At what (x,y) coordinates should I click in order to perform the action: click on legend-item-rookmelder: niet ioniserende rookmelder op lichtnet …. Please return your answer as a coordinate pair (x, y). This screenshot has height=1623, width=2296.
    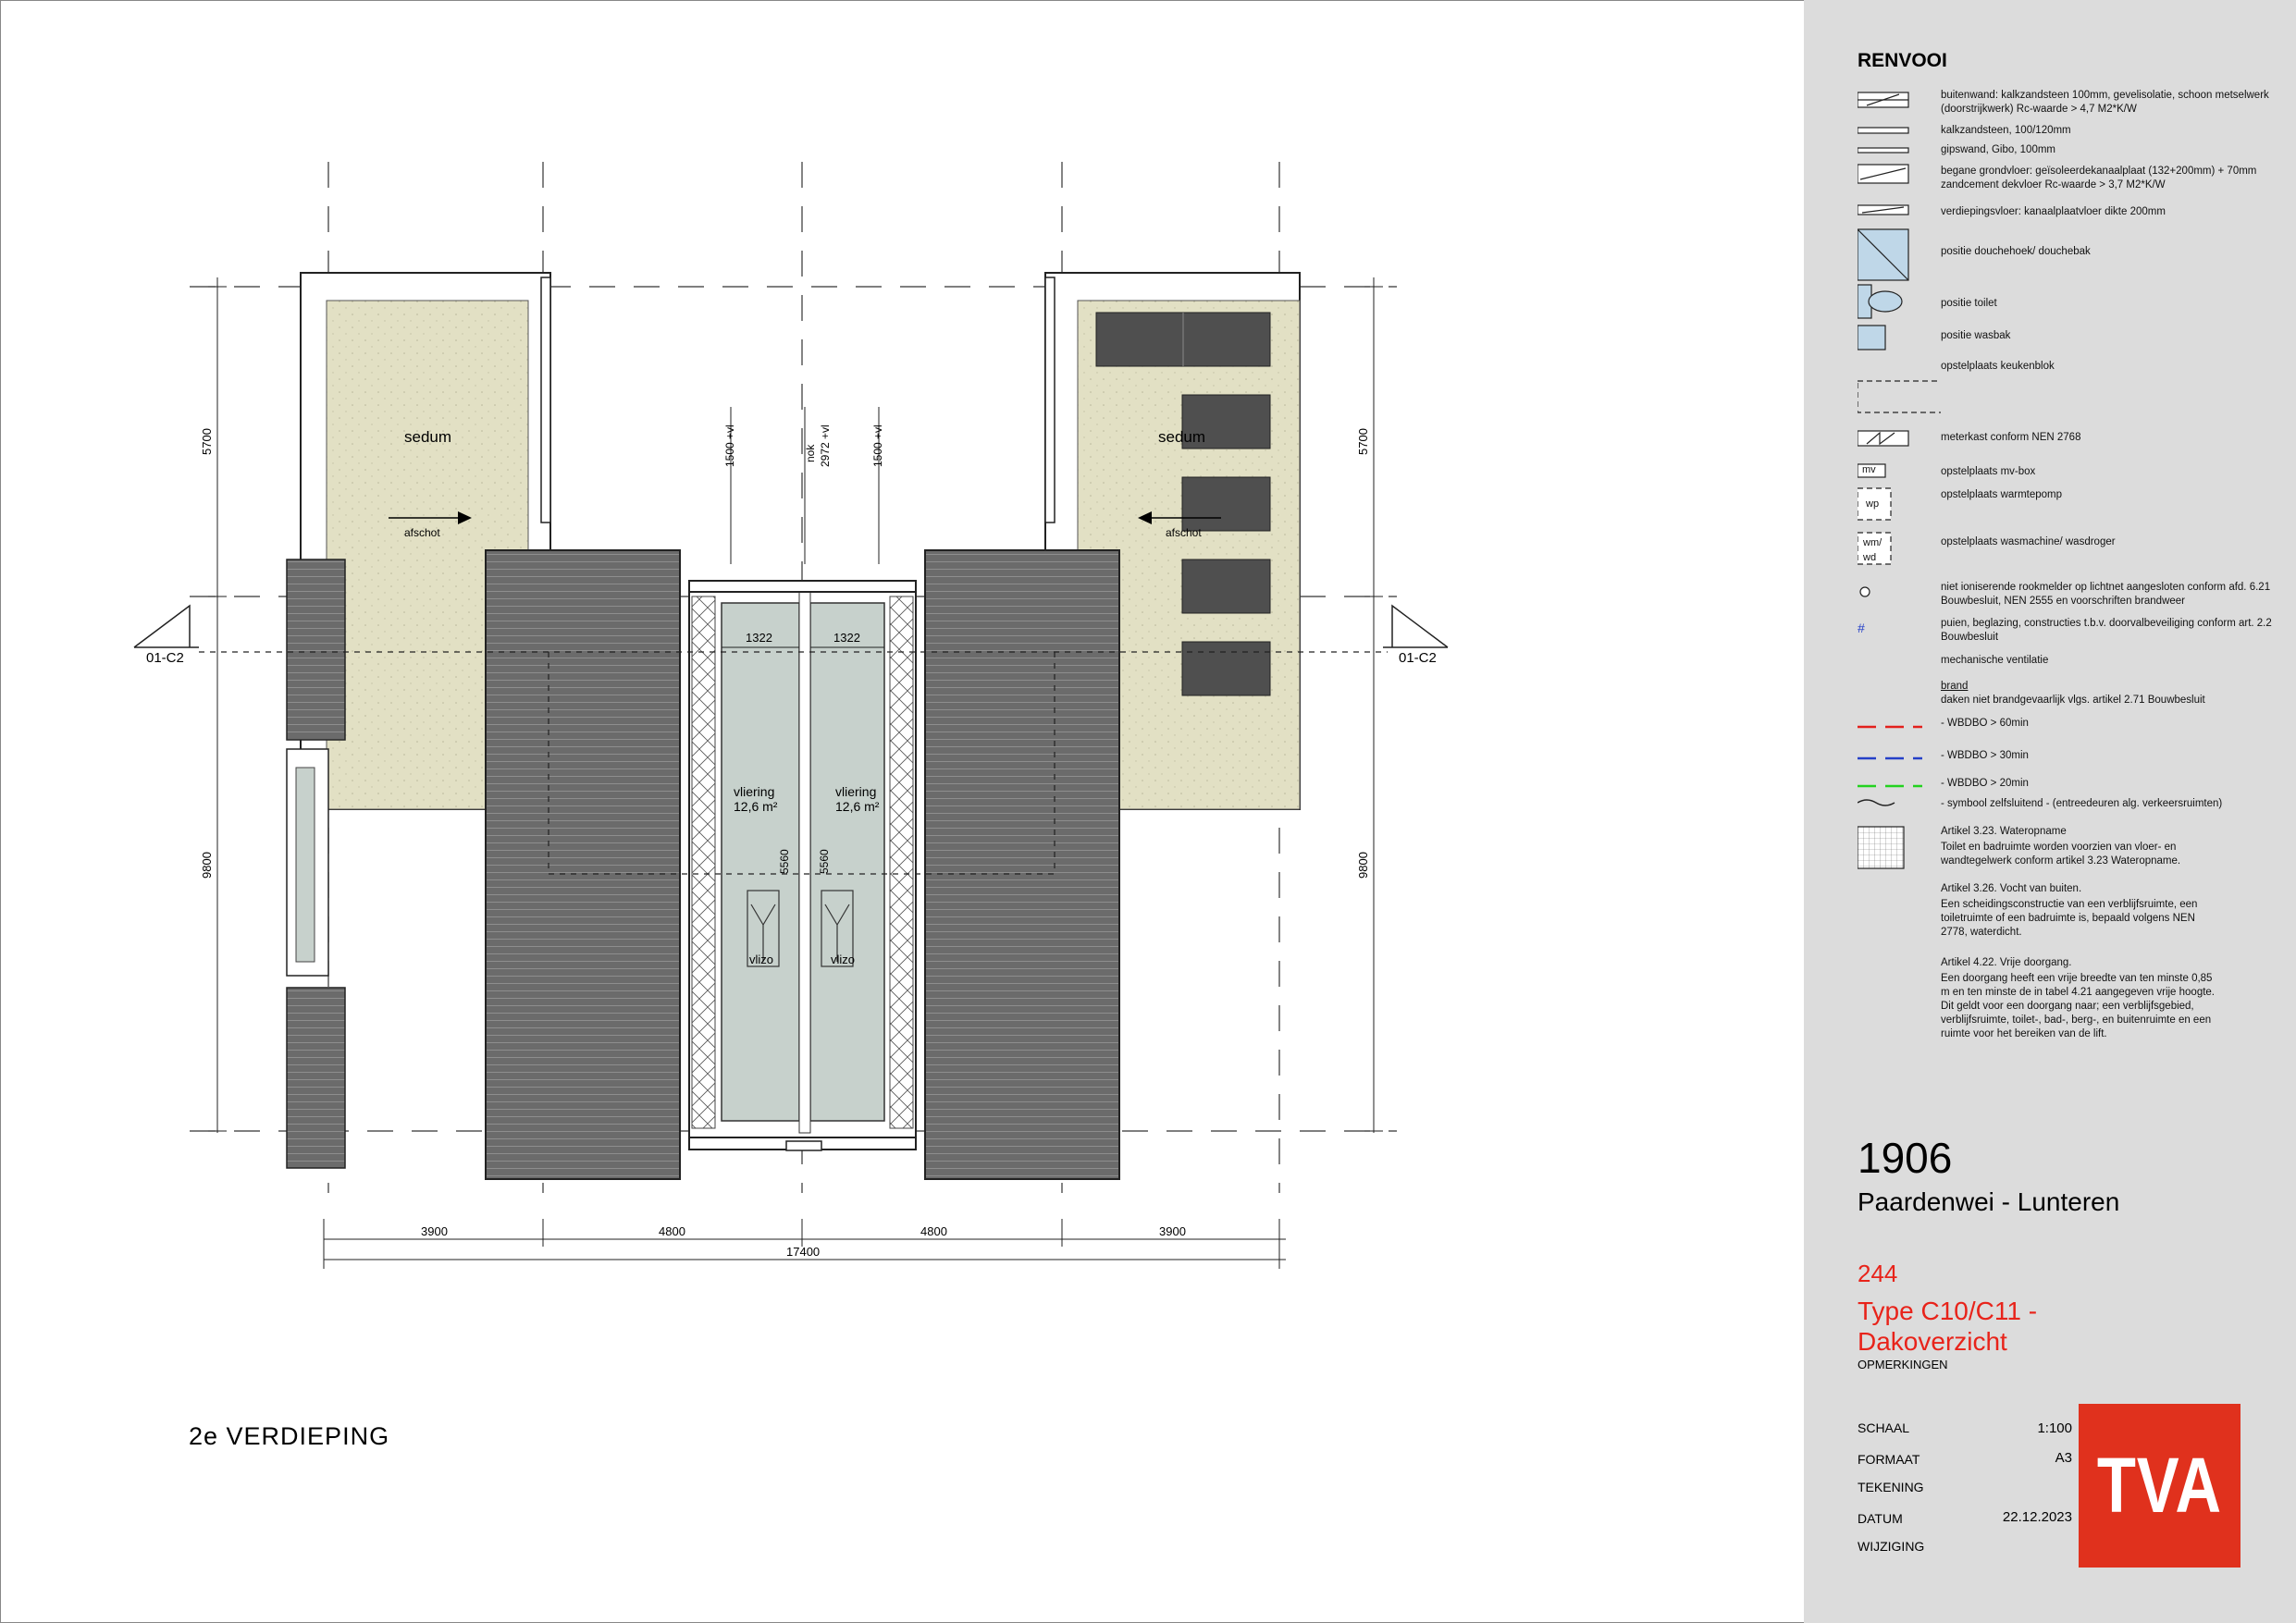
    Looking at the image, I should click on (2106, 594).